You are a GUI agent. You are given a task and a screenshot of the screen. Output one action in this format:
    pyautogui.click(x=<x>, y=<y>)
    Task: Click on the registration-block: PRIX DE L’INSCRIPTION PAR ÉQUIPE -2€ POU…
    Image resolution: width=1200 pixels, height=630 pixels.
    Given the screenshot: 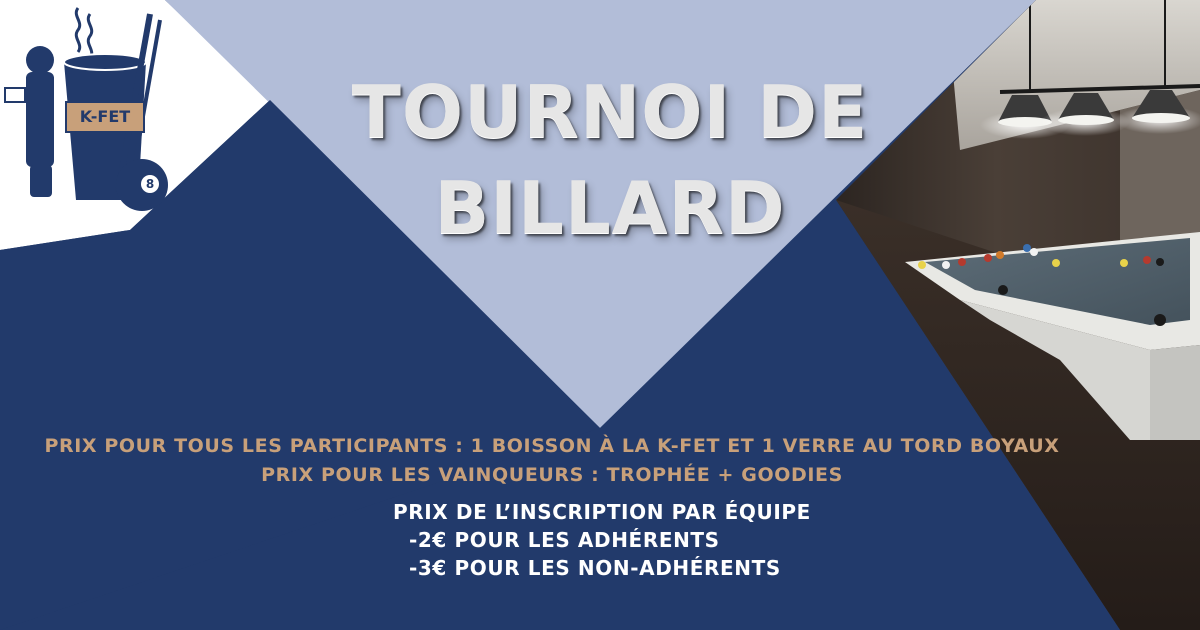 What is the action you would take?
    pyautogui.click(x=602, y=540)
    